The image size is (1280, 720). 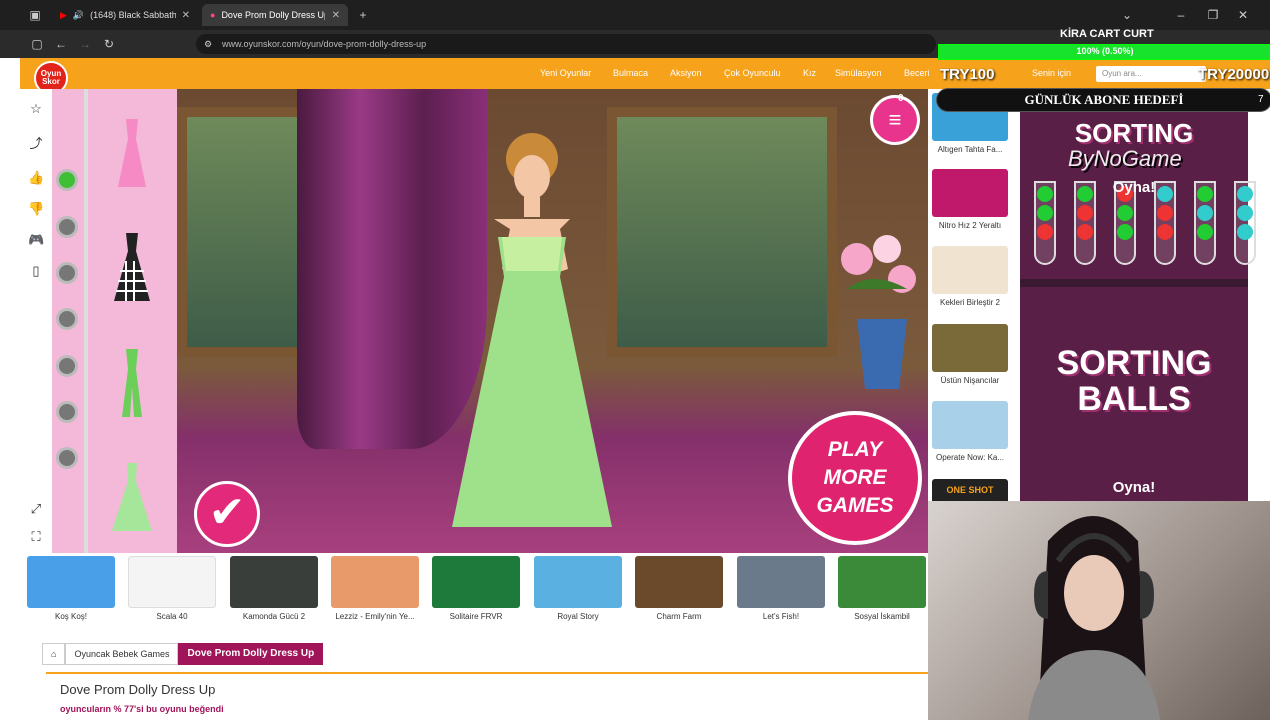 I want to click on nav-kiz: Kız, so click(x=809, y=73).